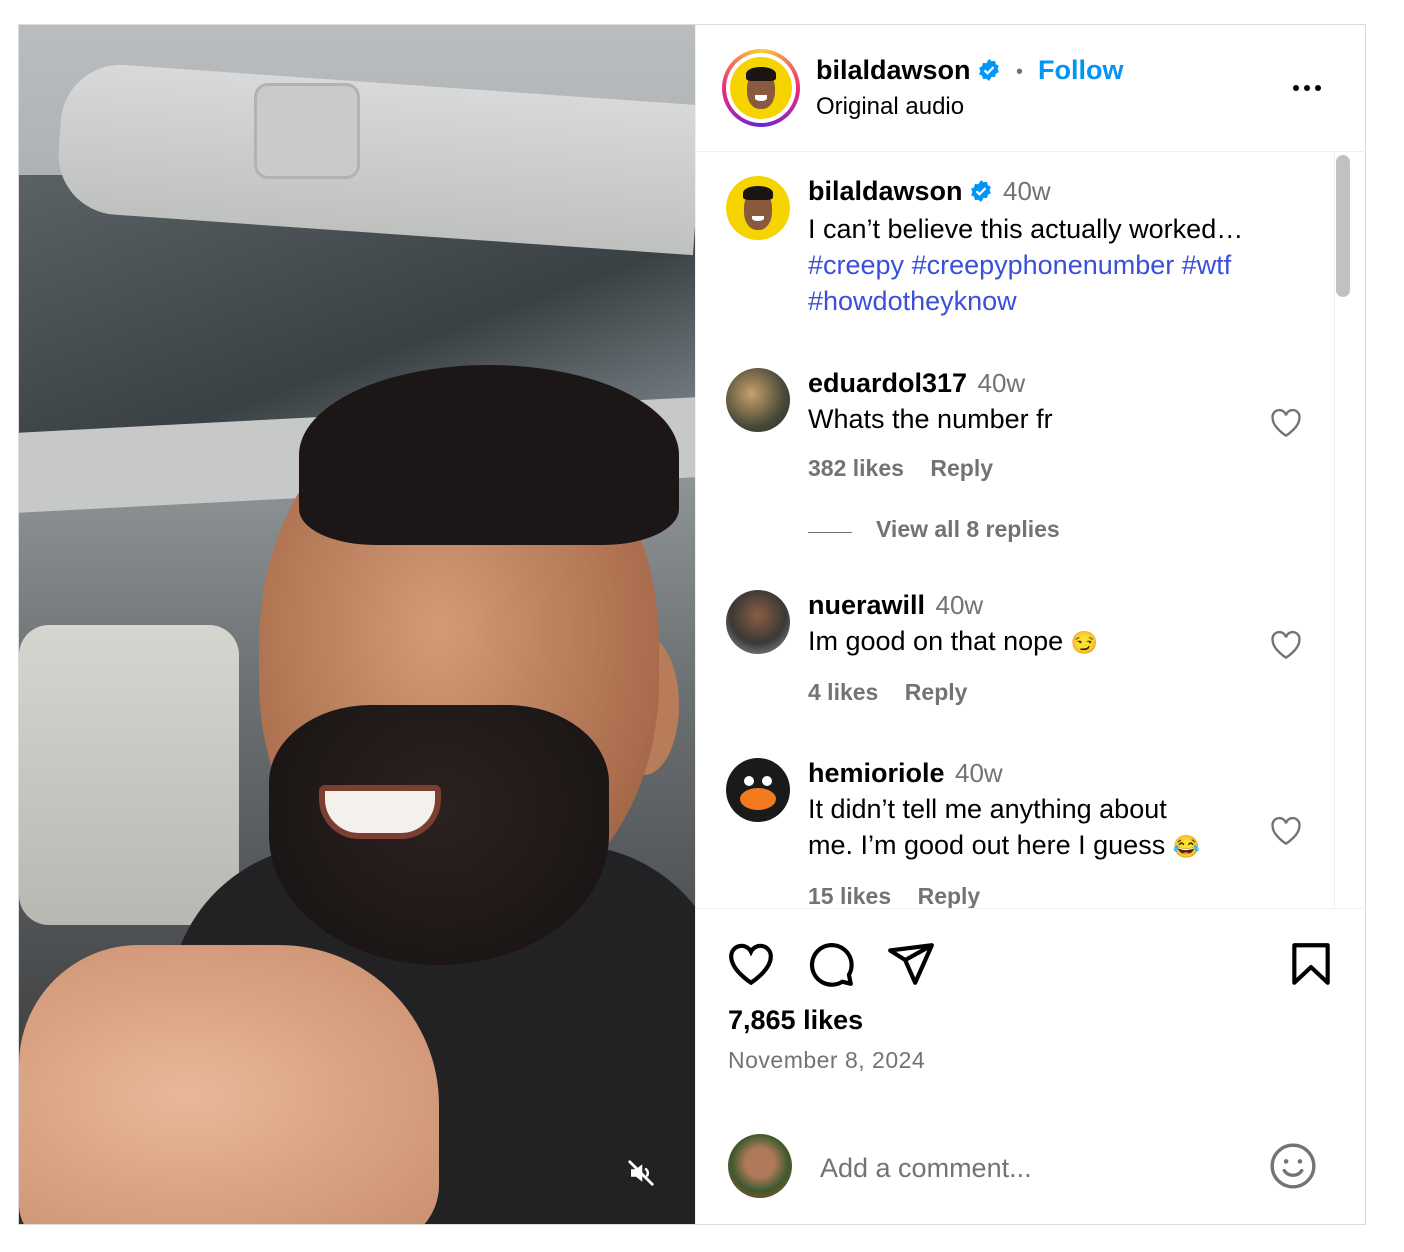 The width and height of the screenshot is (1404, 1252). Describe the element at coordinates (307, 131) in the screenshot. I see `visor-clip` at that location.